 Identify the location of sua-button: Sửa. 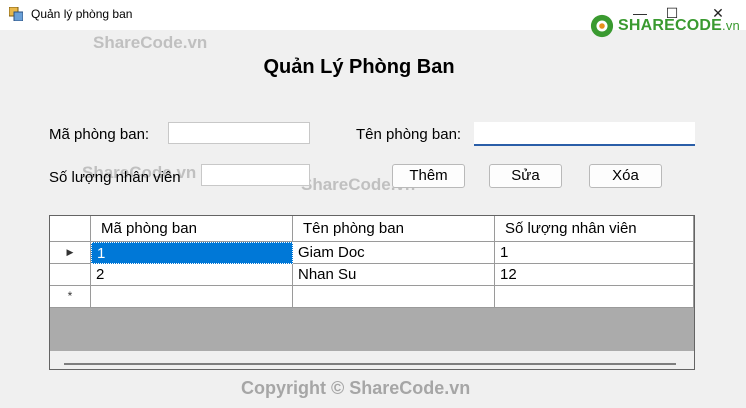
(525, 176).